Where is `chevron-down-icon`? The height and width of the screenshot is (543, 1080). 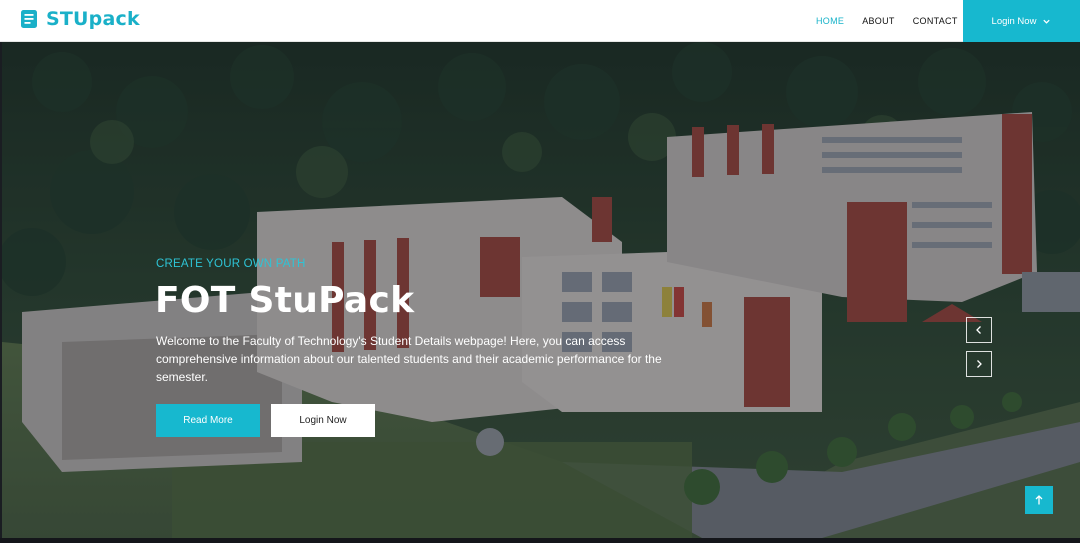 chevron-down-icon is located at coordinates (1047, 21).